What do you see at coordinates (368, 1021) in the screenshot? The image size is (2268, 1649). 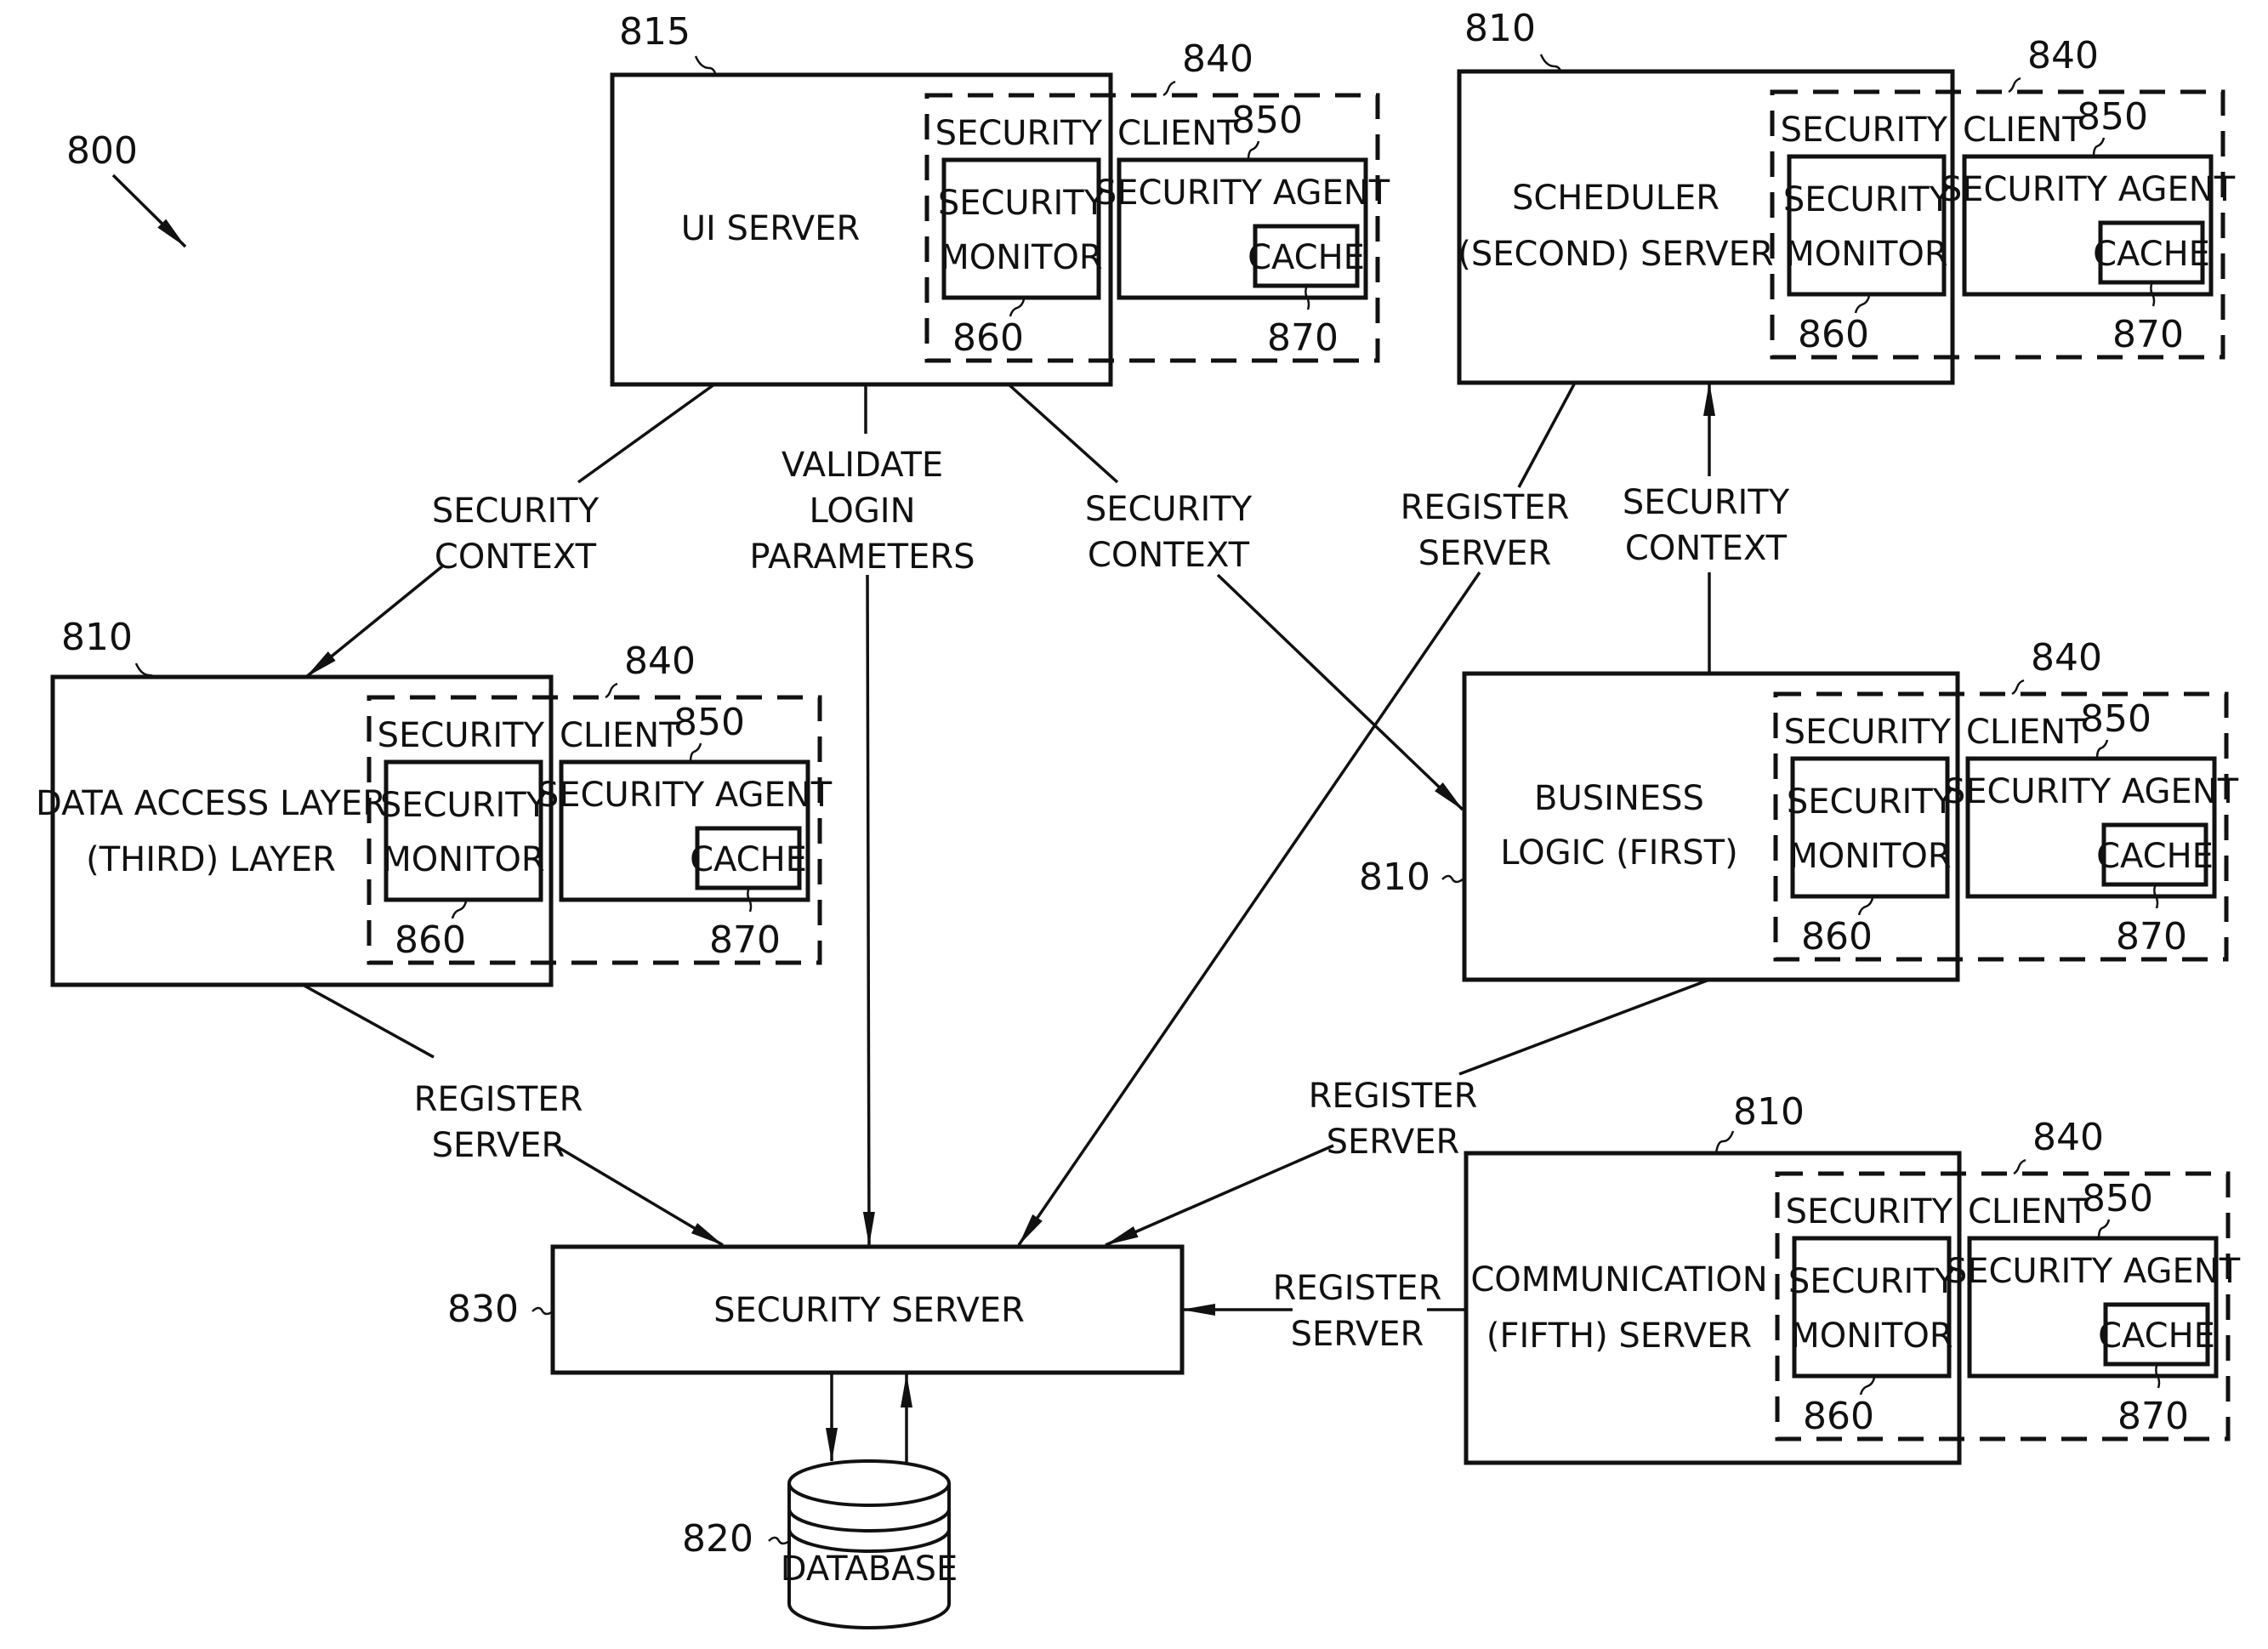 I see `edge-data-access-register-seg1` at bounding box center [368, 1021].